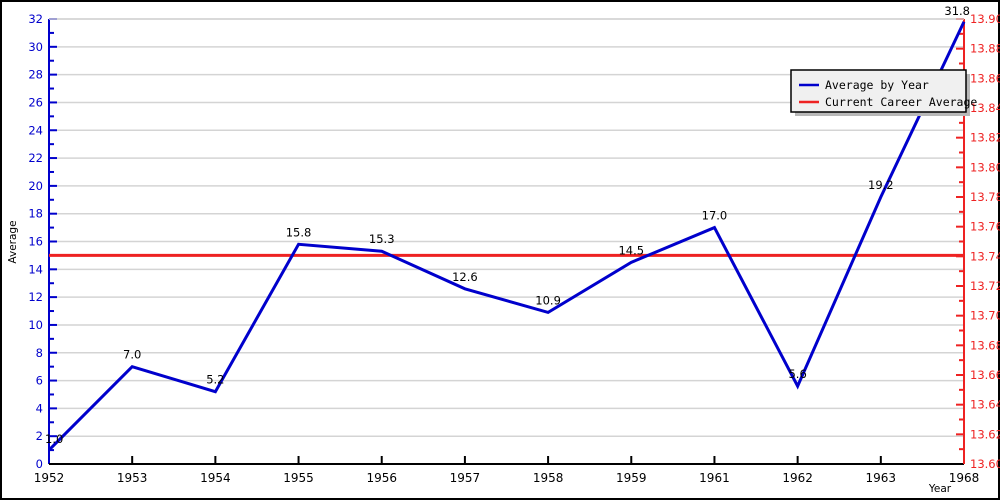 The height and width of the screenshot is (502, 1000). What do you see at coordinates (985, 138) in the screenshot?
I see `right-axis-tick-label: 13.82` at bounding box center [985, 138].